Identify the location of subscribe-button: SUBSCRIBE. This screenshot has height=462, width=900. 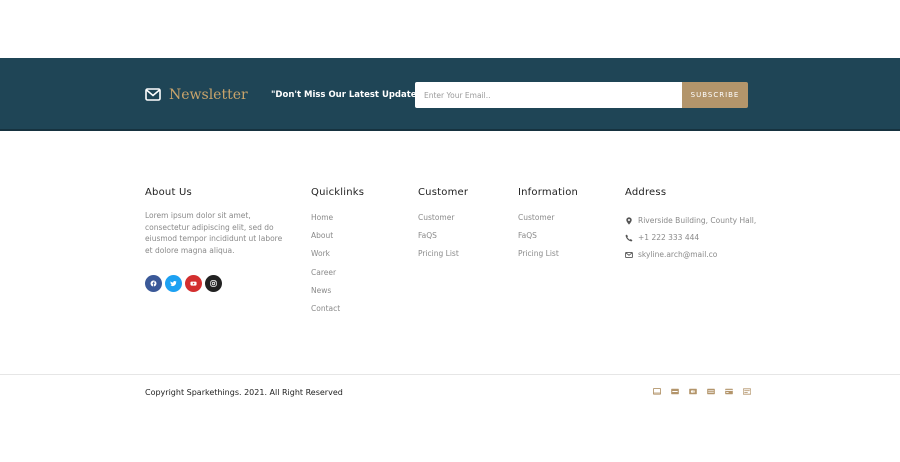
(715, 95).